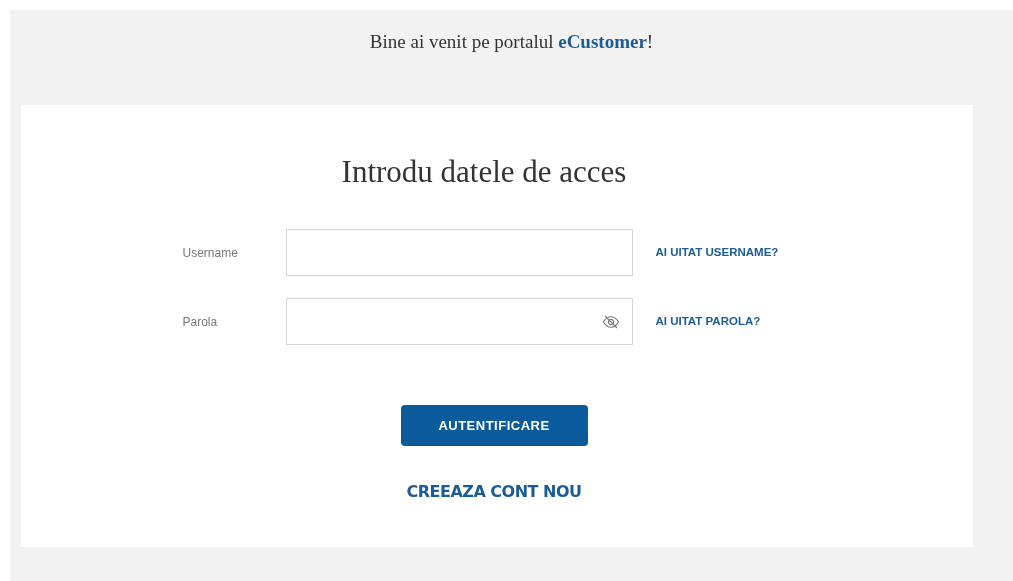  Describe the element at coordinates (511, 42) in the screenshot. I see `welcome-text: Bine ai venit pe portalul eCustomer!` at that location.